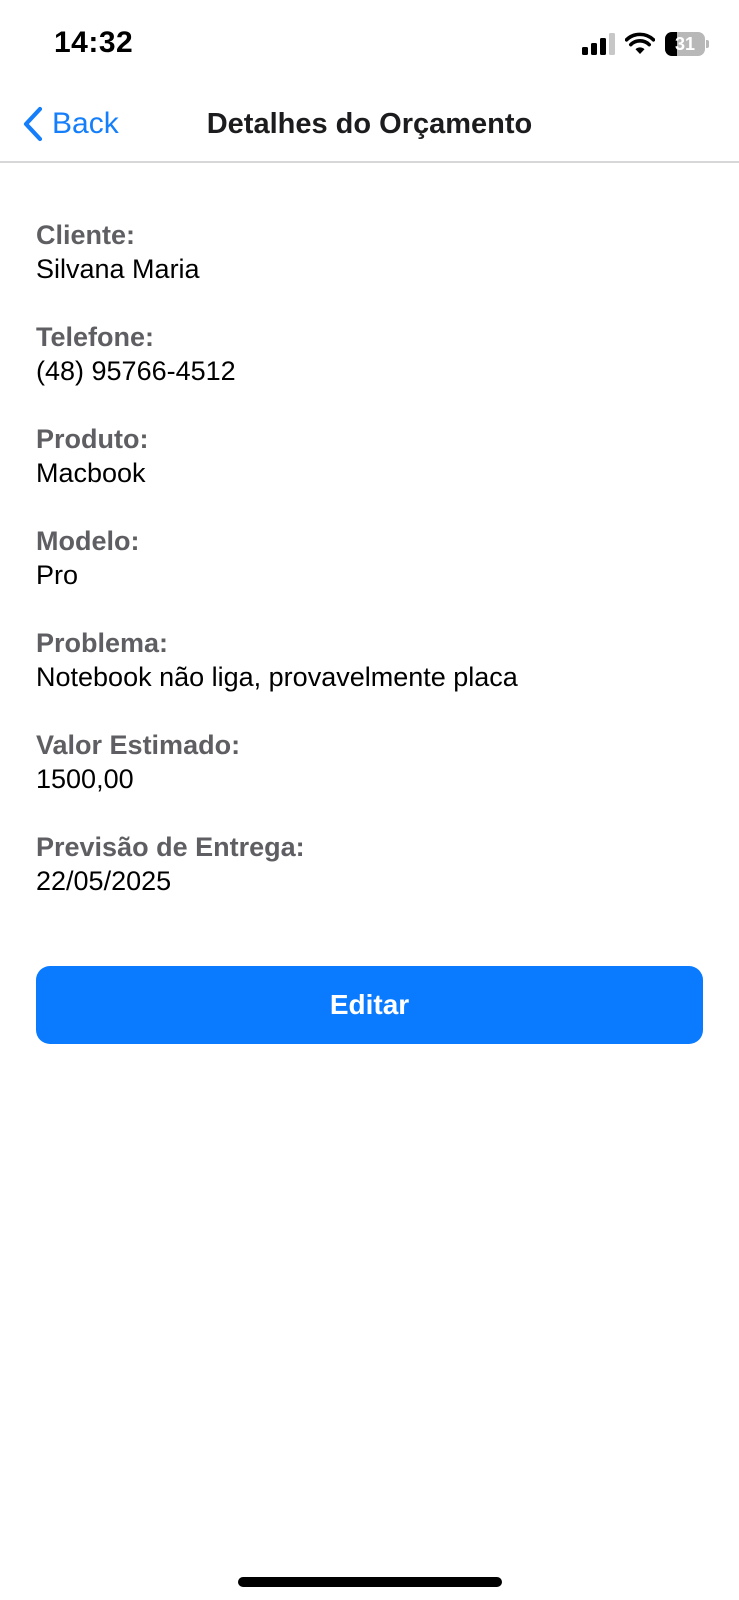 The image size is (739, 1600). I want to click on field-label: Produto:, so click(92, 439).